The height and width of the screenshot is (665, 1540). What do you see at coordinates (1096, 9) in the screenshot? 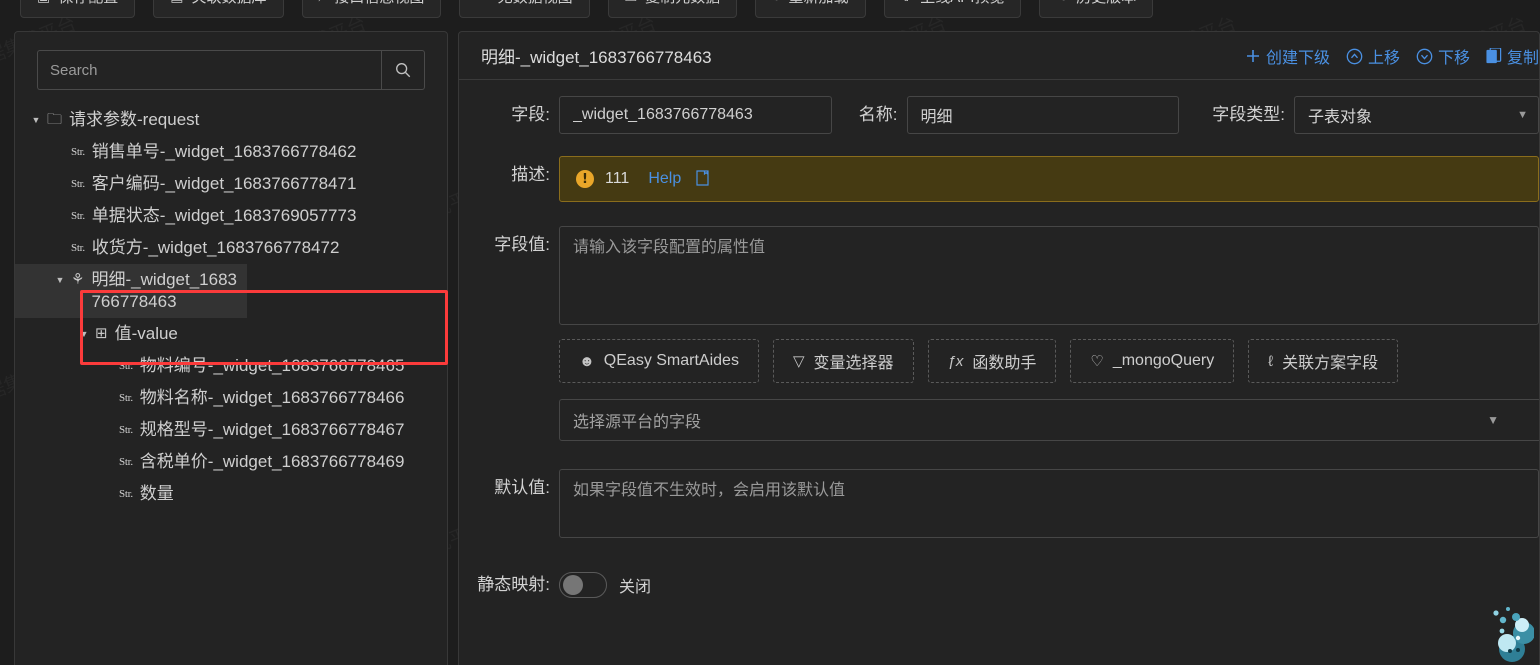
I see `toolbar-button-8: ⟲ 历史版本` at bounding box center [1096, 9].